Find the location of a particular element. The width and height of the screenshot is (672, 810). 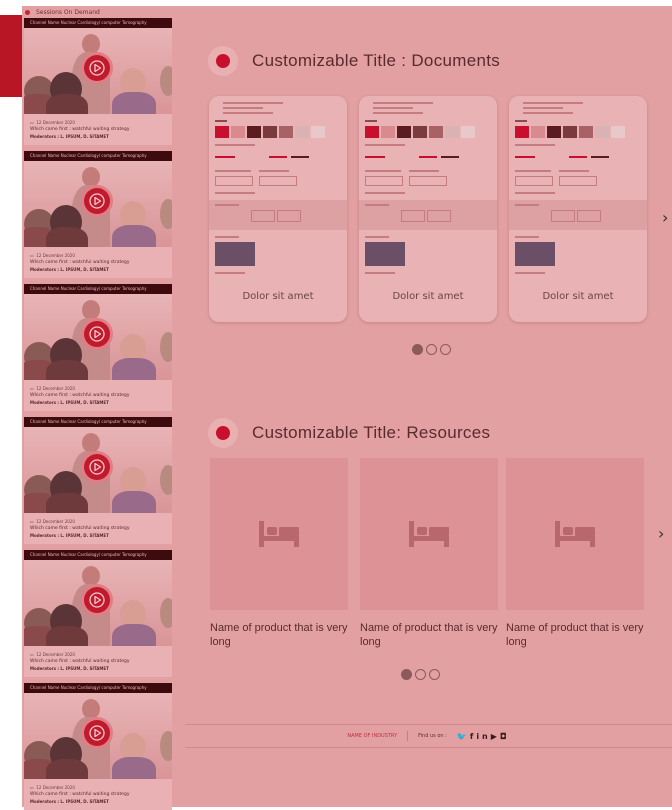

youtube-icon: ▶ is located at coordinates (495, 736).